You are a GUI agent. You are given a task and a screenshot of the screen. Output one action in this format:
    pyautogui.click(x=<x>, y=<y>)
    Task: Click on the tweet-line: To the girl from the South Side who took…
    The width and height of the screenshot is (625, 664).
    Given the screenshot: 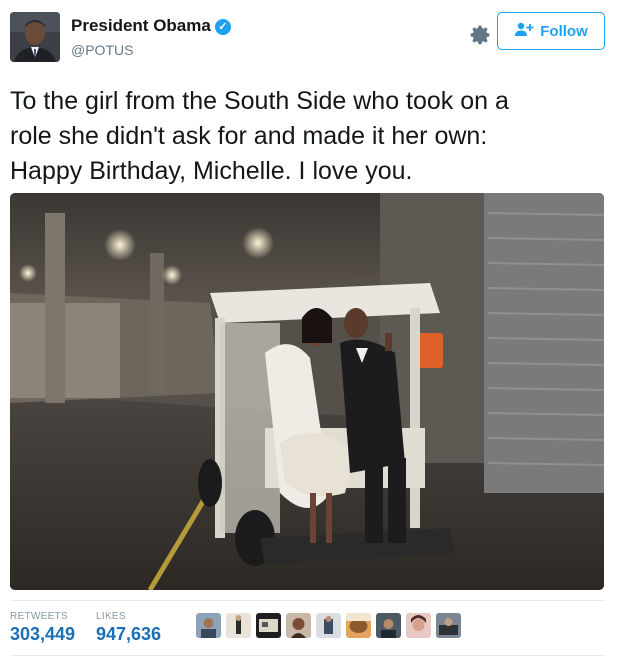 What is the action you would take?
    pyautogui.click(x=259, y=101)
    